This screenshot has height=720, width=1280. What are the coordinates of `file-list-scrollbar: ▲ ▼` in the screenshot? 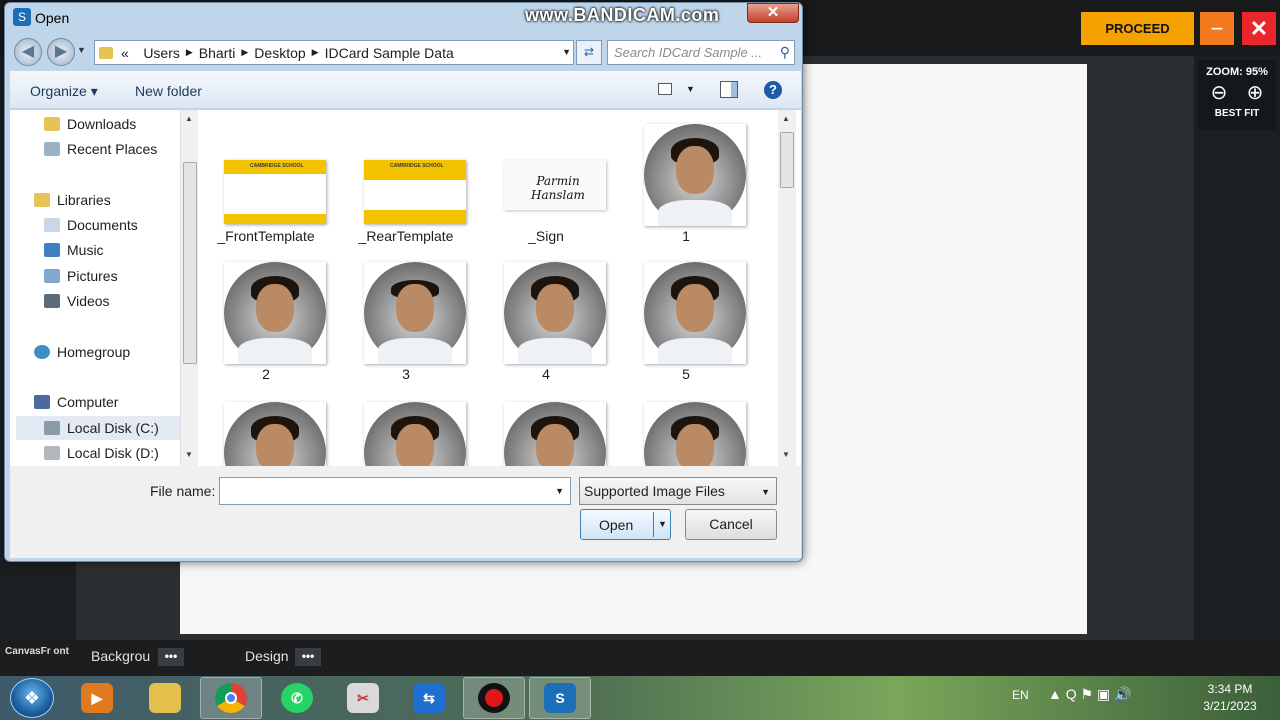 It's located at (787, 288).